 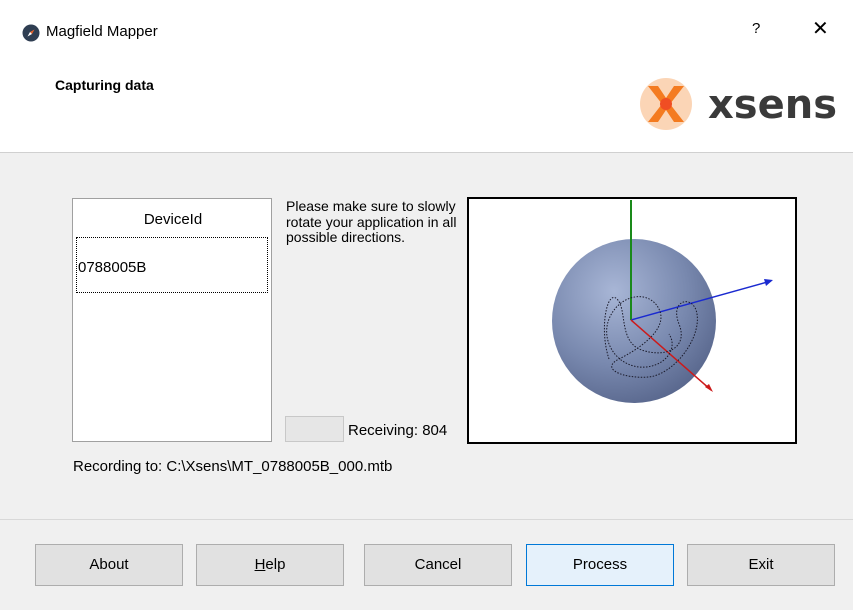 I want to click on device-table: DeviceId 0788005B, so click(x=172, y=320).